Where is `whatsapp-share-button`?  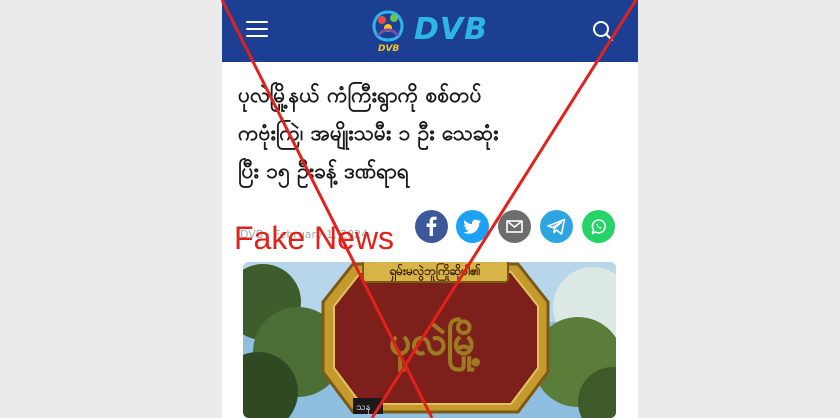 whatsapp-share-button is located at coordinates (598, 226).